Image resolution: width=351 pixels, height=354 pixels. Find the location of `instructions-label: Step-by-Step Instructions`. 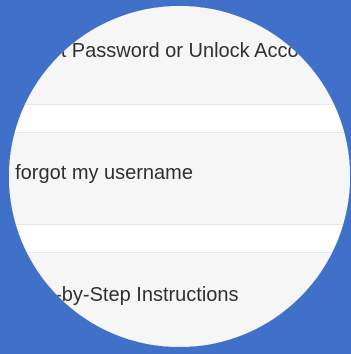

instructions-label: Step-by-Step Instructions is located at coordinates (126, 295).